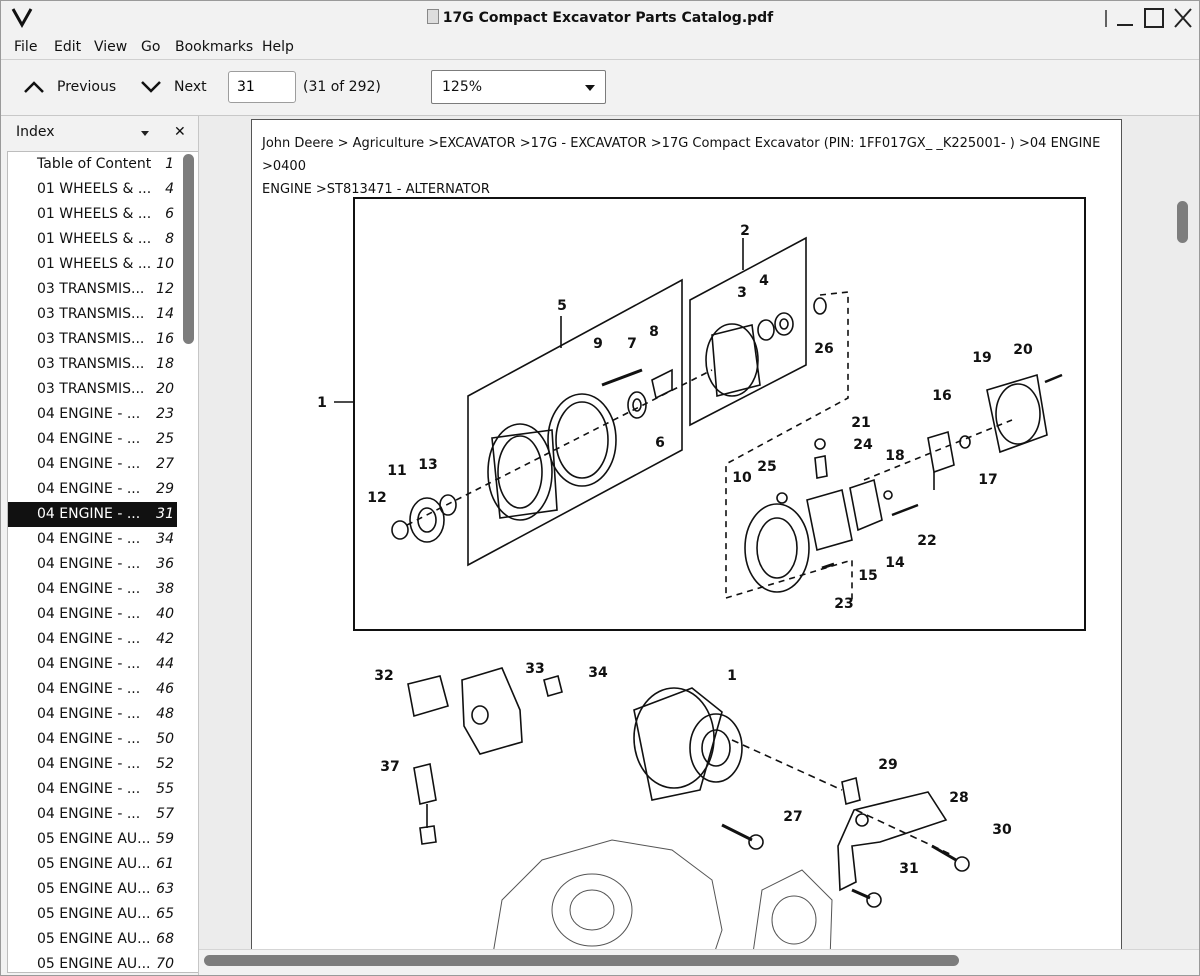  Describe the element at coordinates (376, 498) in the screenshot. I see `callout-number: 12` at that location.